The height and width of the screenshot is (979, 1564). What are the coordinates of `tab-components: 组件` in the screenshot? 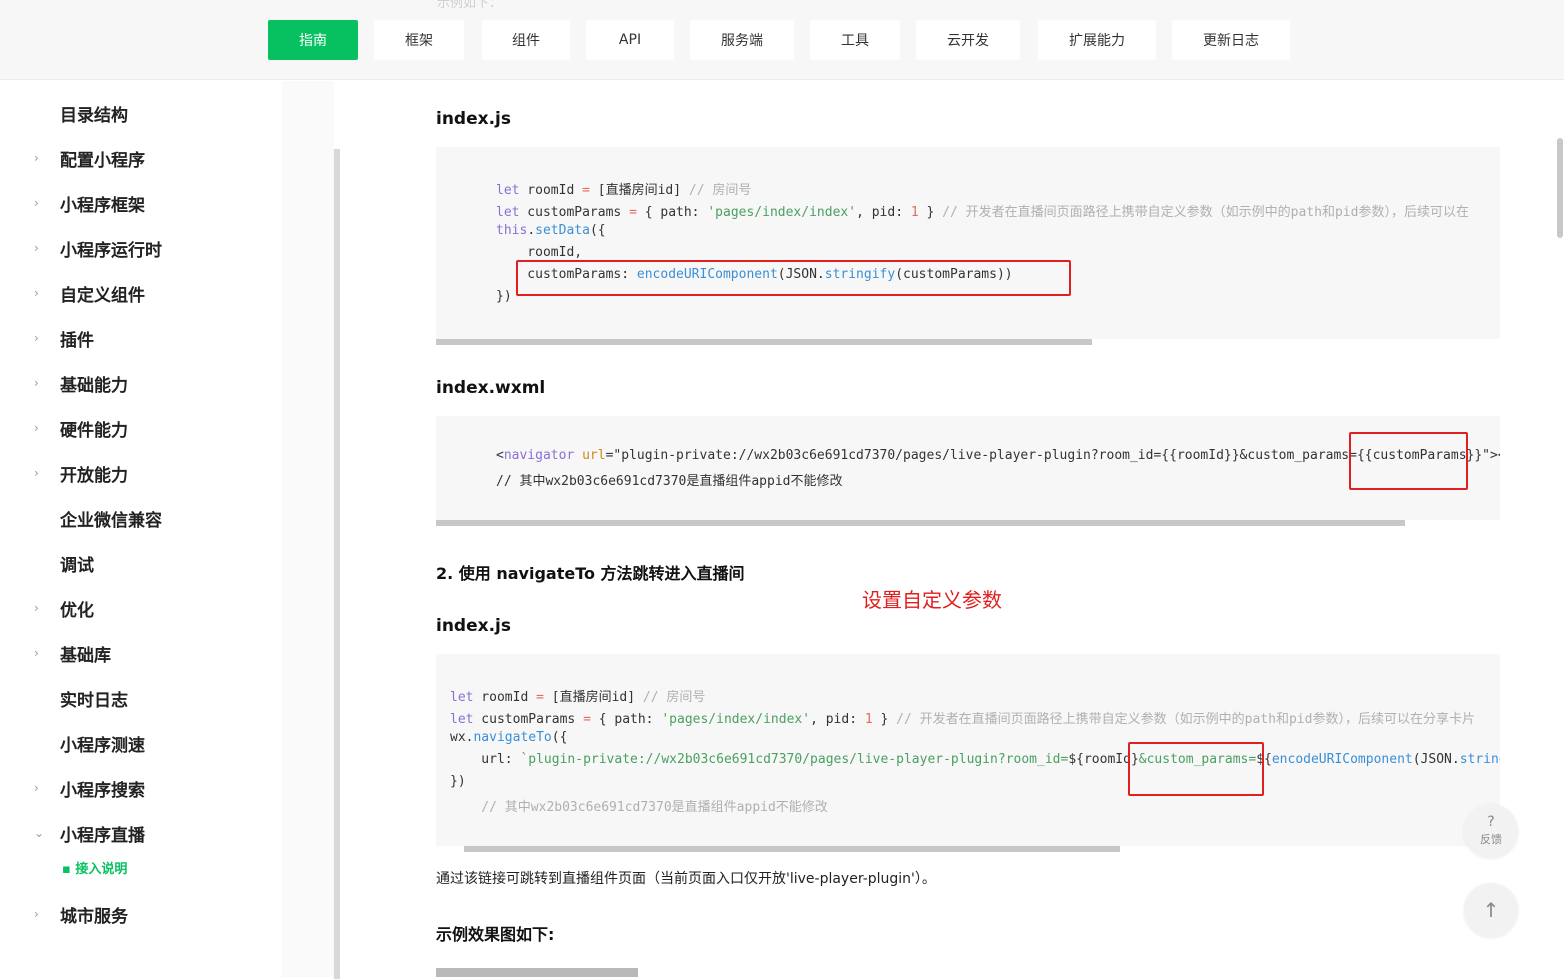 It's located at (526, 40).